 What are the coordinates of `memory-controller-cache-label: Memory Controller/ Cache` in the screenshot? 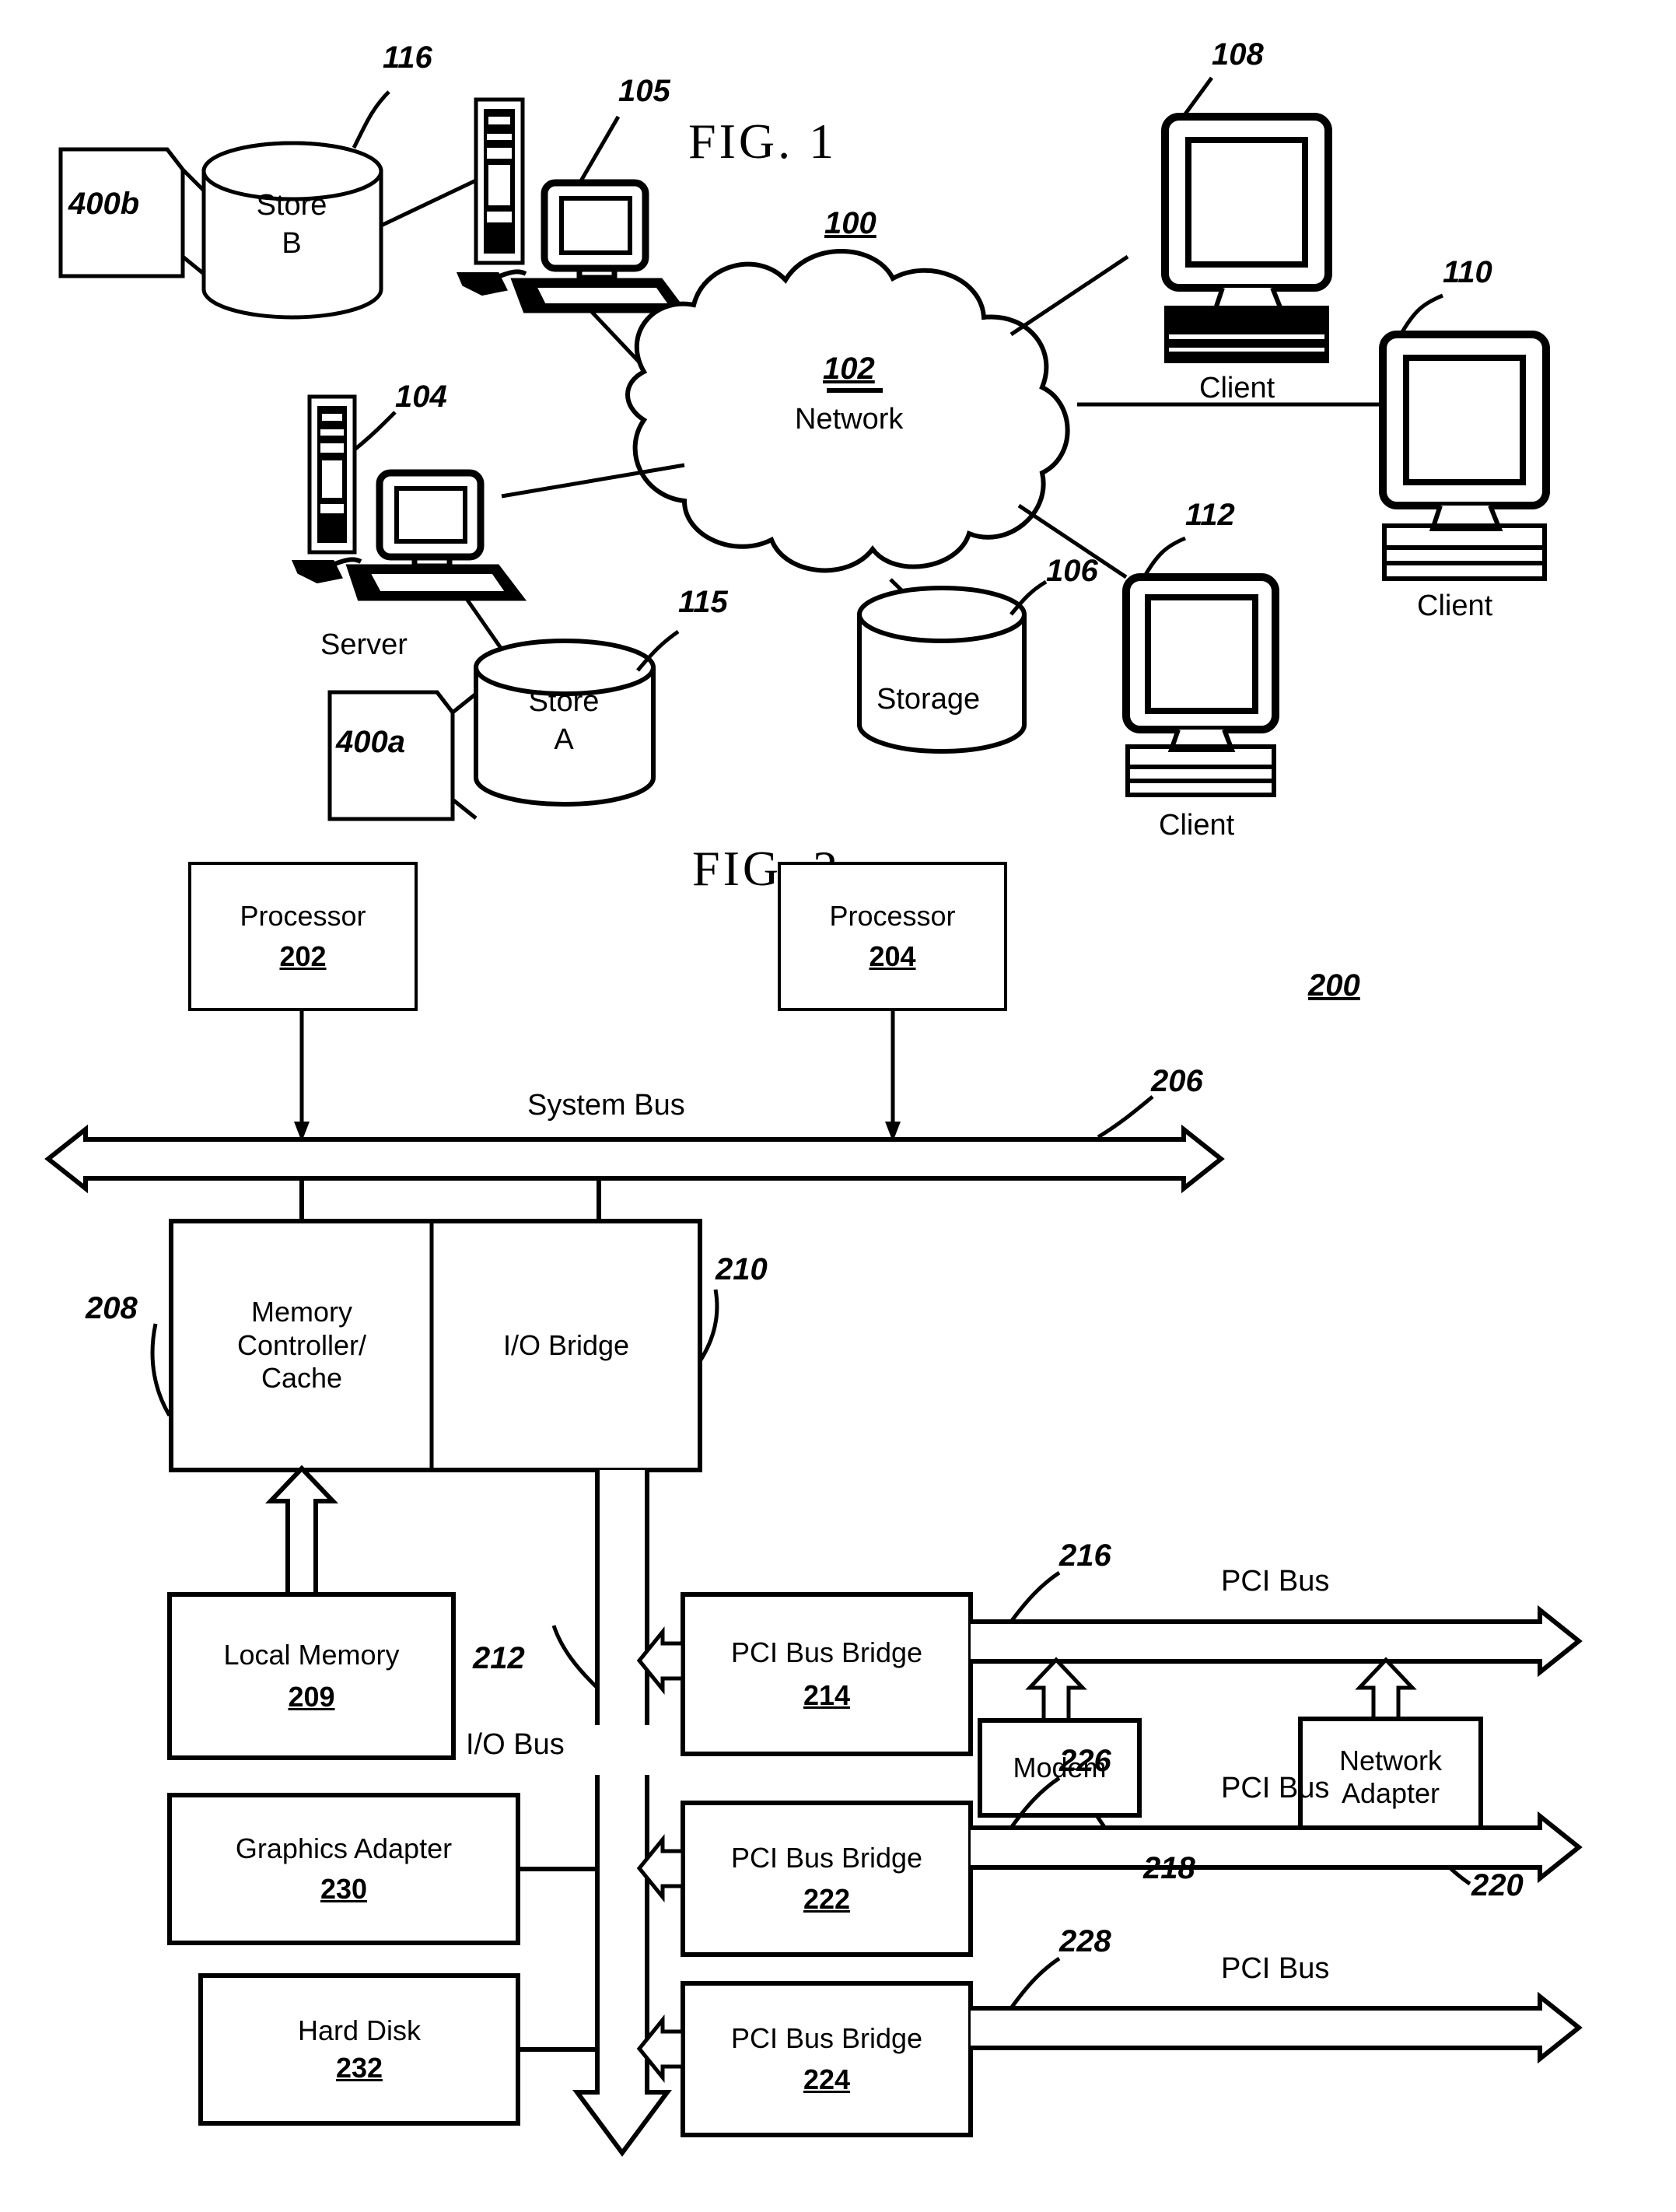 It's located at (301, 1346).